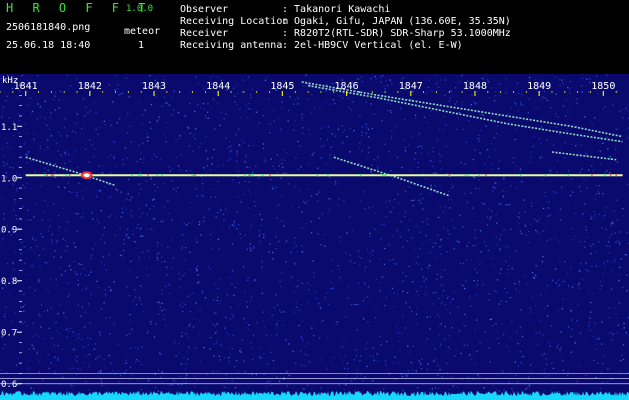 The height and width of the screenshot is (400, 629). Describe the element at coordinates (140, 9) in the screenshot. I see `app-version: 1.0.0` at that location.